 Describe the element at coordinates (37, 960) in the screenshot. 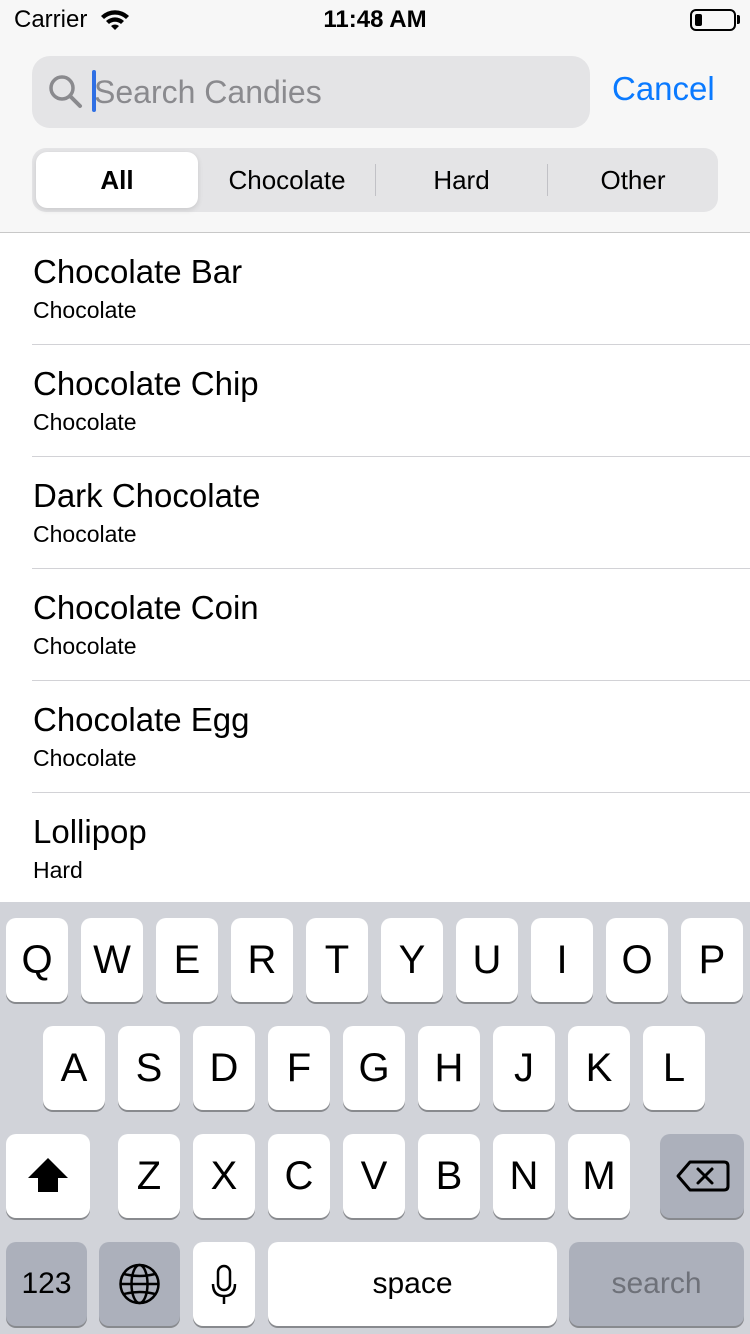

I see `key-q: Q` at that location.